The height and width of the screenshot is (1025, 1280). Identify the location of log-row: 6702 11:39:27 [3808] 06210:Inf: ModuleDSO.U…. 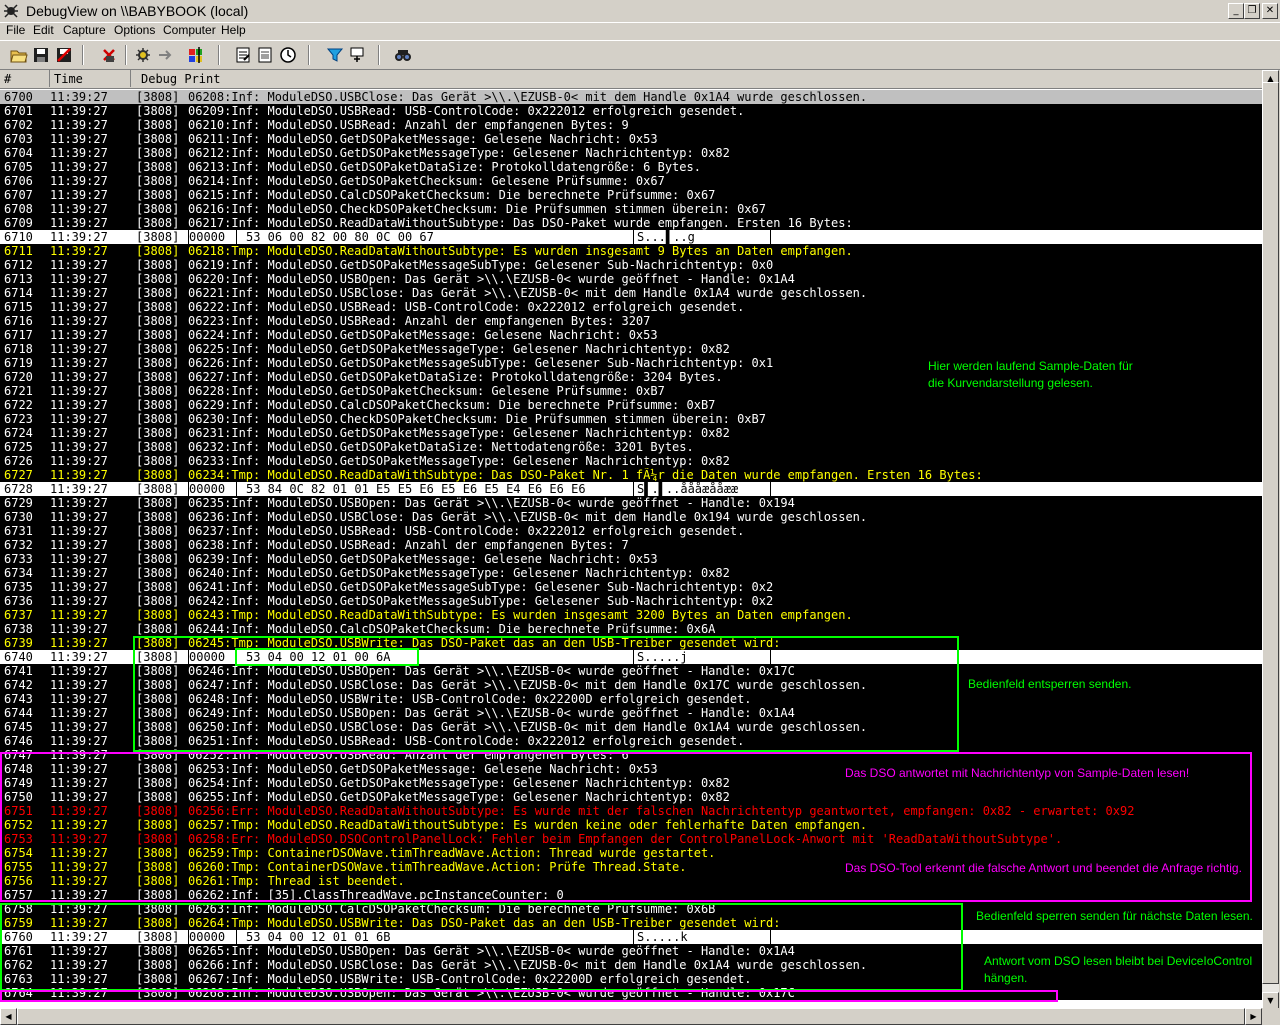
(631, 125).